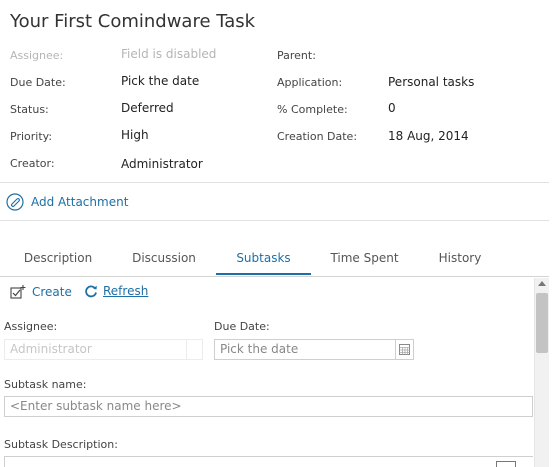 Image resolution: width=559 pixels, height=467 pixels. What do you see at coordinates (162, 164) in the screenshot?
I see `creator-value: Administrator` at bounding box center [162, 164].